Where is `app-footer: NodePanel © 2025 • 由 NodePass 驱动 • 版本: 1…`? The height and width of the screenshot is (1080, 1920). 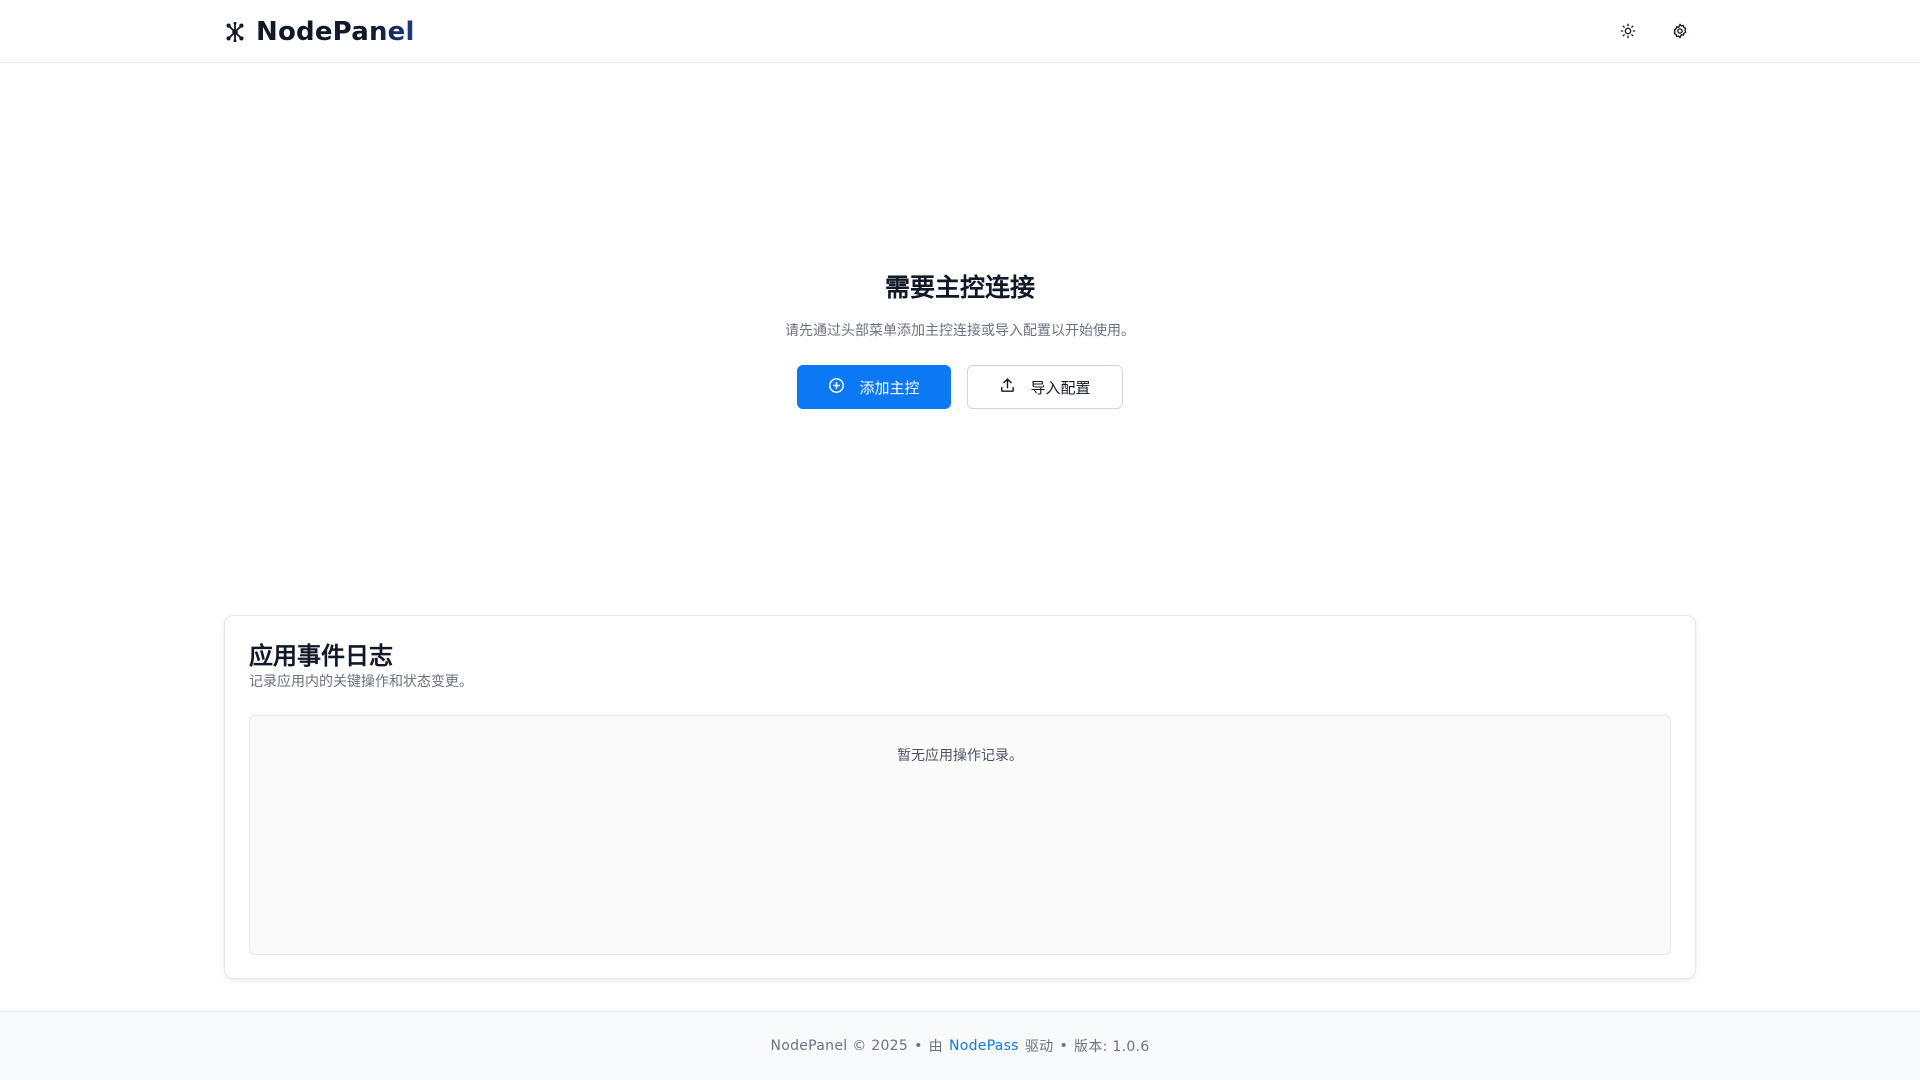
app-footer: NodePanel © 2025 • 由 NodePass 驱动 • 版本: 1… is located at coordinates (960, 1045).